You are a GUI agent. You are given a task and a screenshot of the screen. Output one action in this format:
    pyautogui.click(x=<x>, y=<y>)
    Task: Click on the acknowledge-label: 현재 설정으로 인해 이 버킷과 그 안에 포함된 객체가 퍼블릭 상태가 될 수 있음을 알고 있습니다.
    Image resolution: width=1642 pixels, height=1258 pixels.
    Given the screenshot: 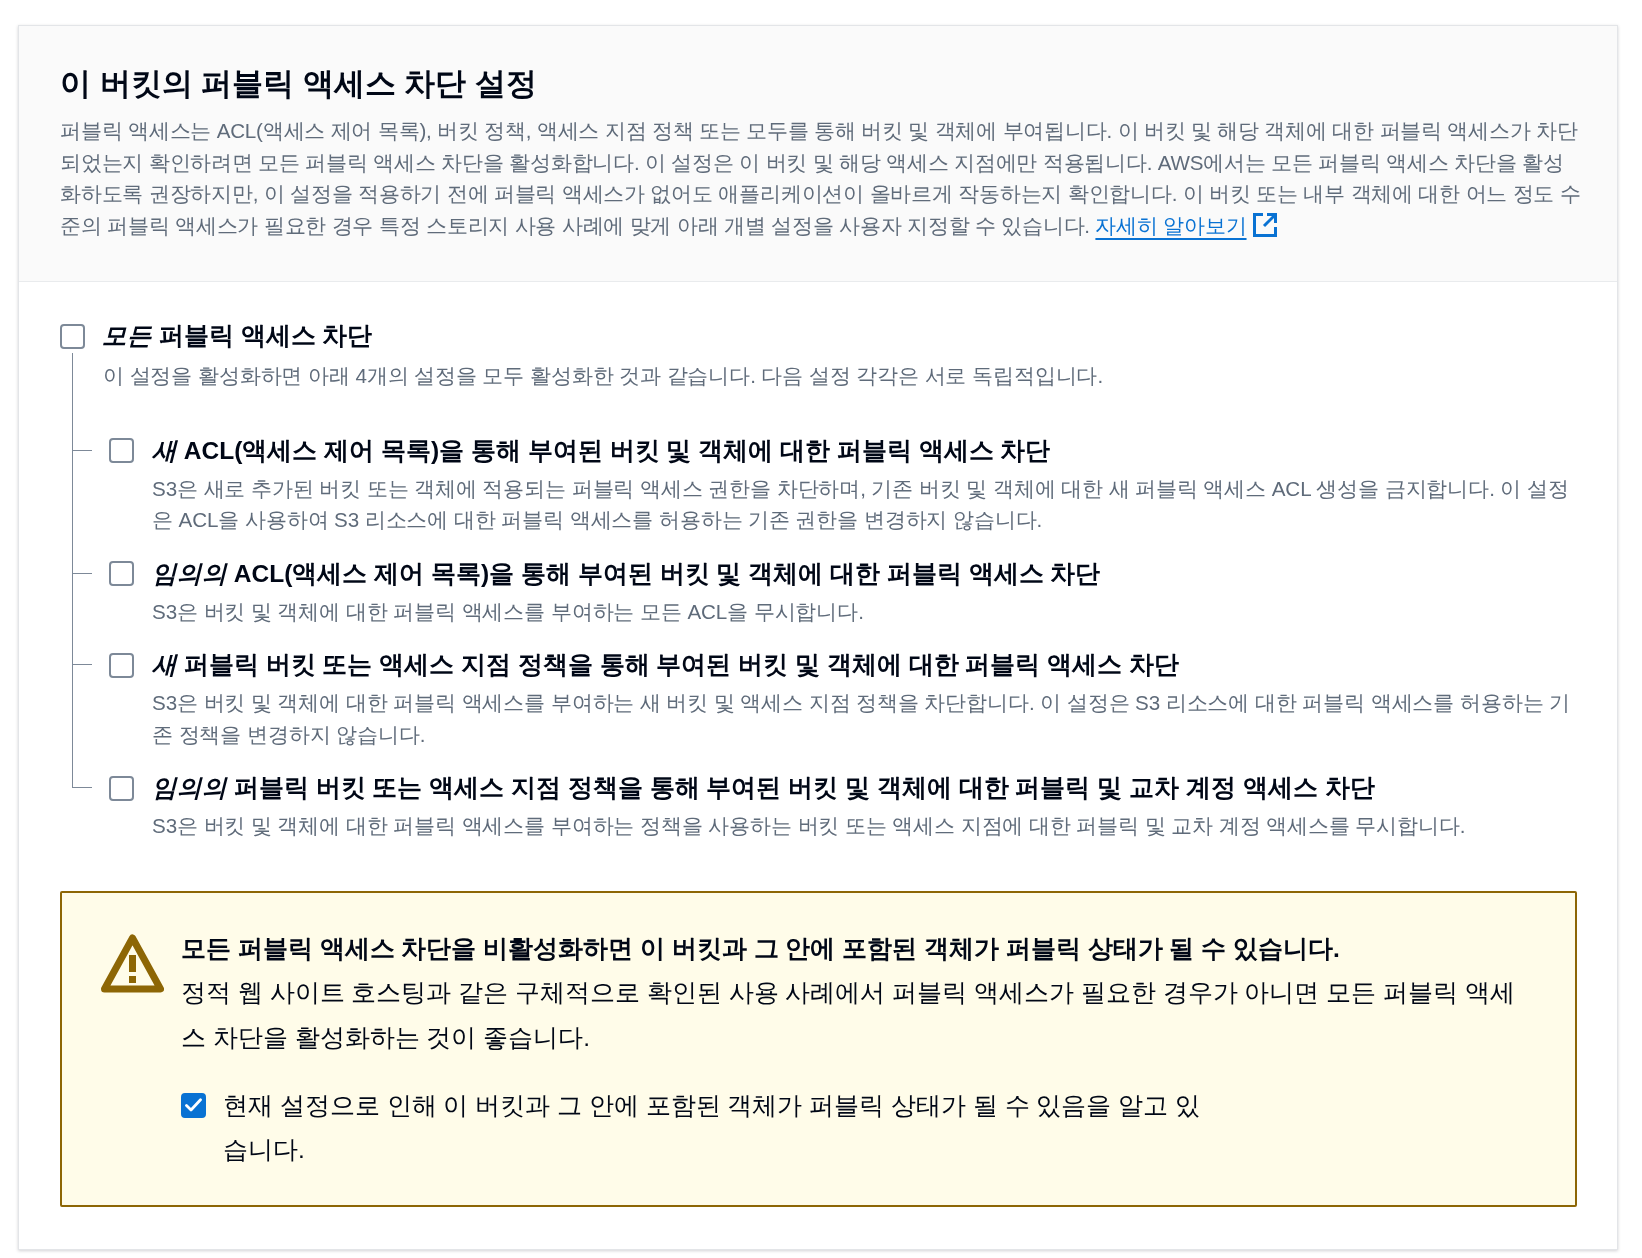 What is the action you would take?
    pyautogui.click(x=712, y=1127)
    